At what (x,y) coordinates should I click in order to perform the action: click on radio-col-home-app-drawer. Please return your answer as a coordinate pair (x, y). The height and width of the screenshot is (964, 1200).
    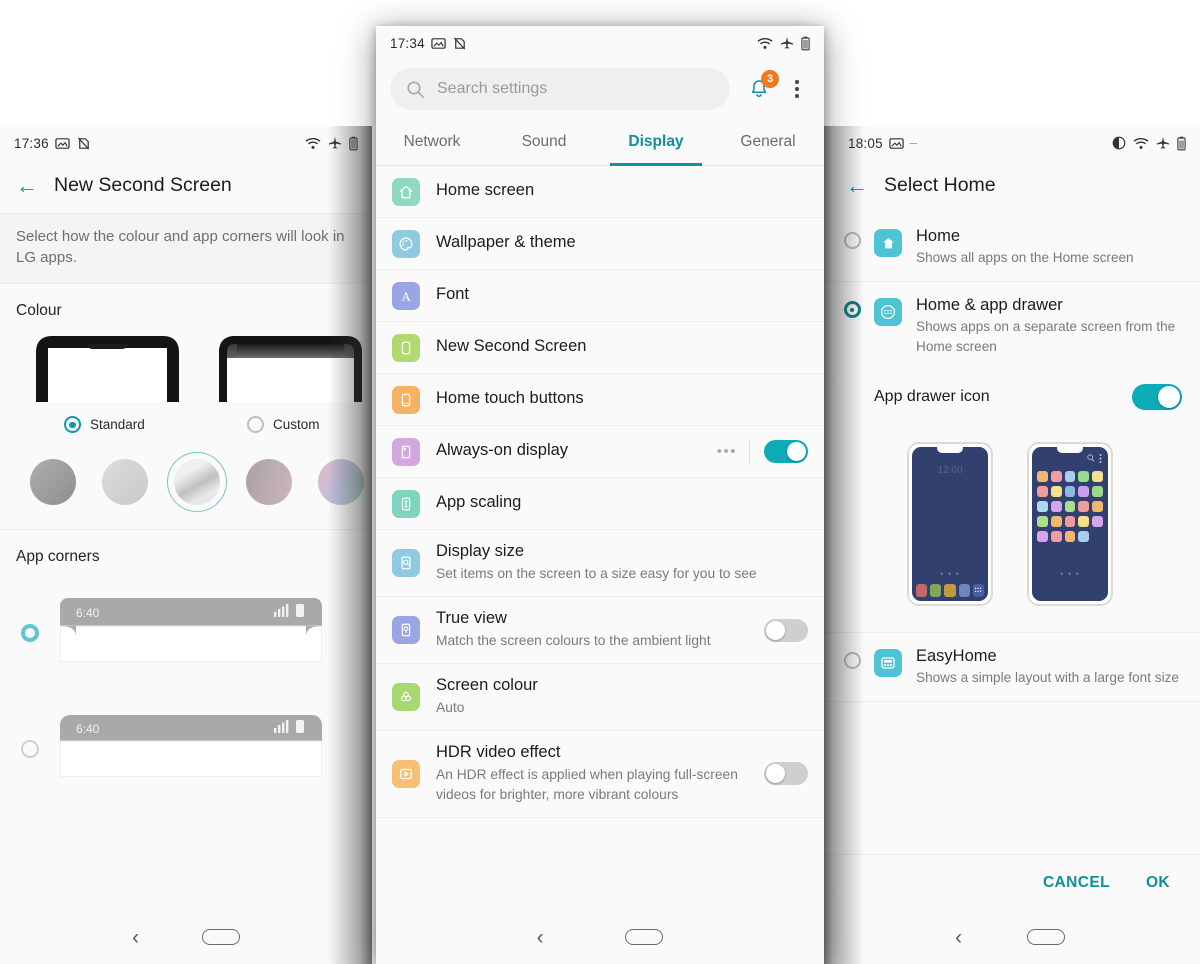
    Looking at the image, I should click on (852, 307).